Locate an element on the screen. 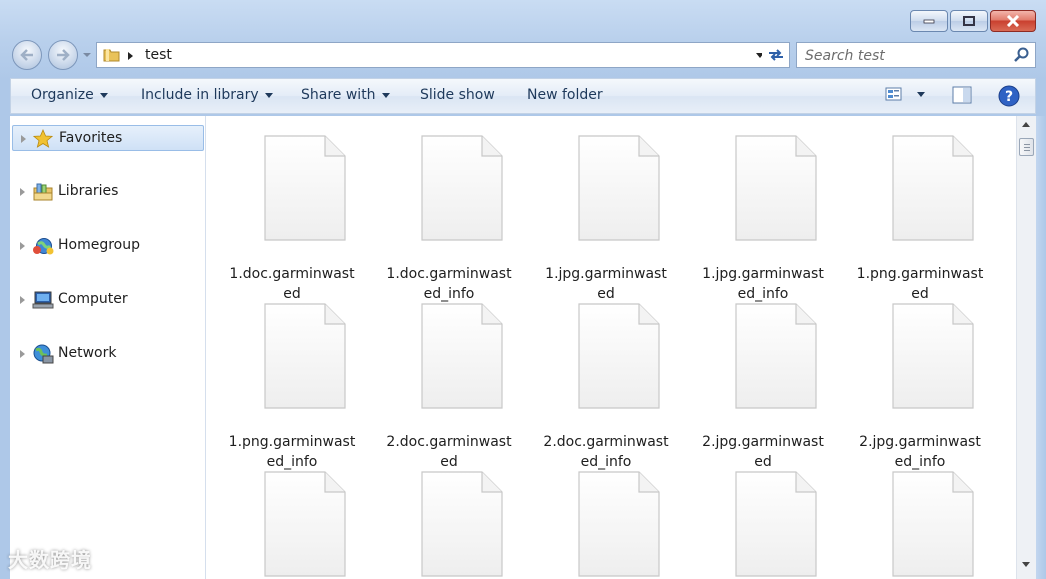 Image resolution: width=1046 pixels, height=579 pixels. nav-item-favorites: Favorites is located at coordinates (108, 138).